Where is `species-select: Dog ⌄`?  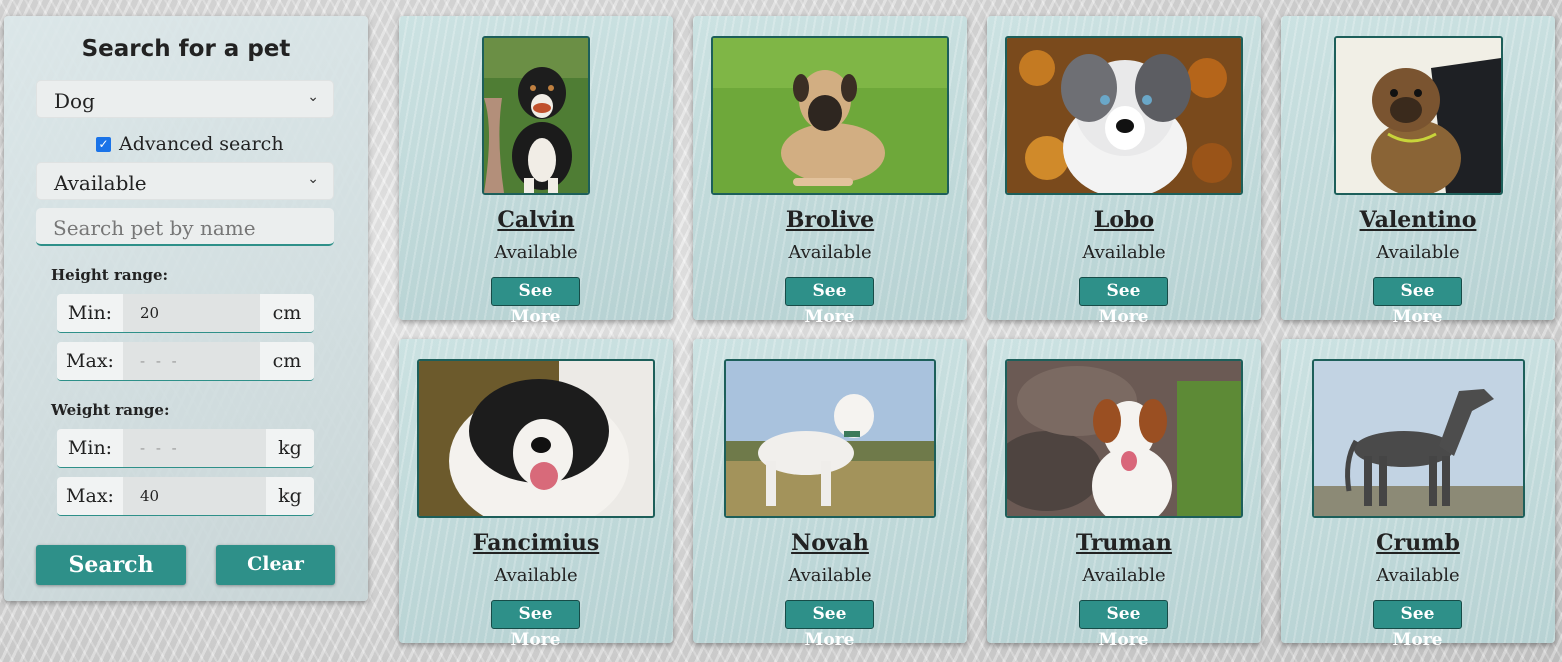
species-select: Dog ⌄ is located at coordinates (185, 99).